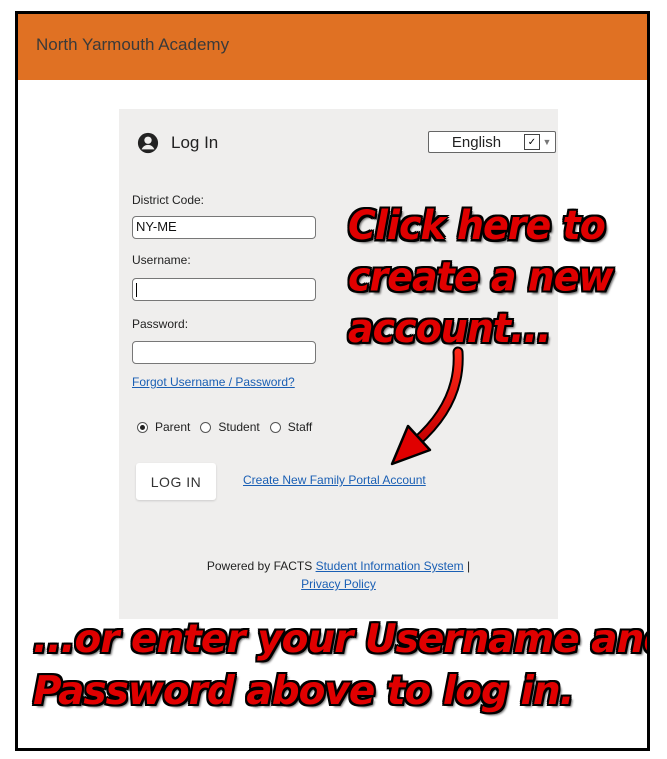  I want to click on callout-line-2: create a new, so click(481, 277).